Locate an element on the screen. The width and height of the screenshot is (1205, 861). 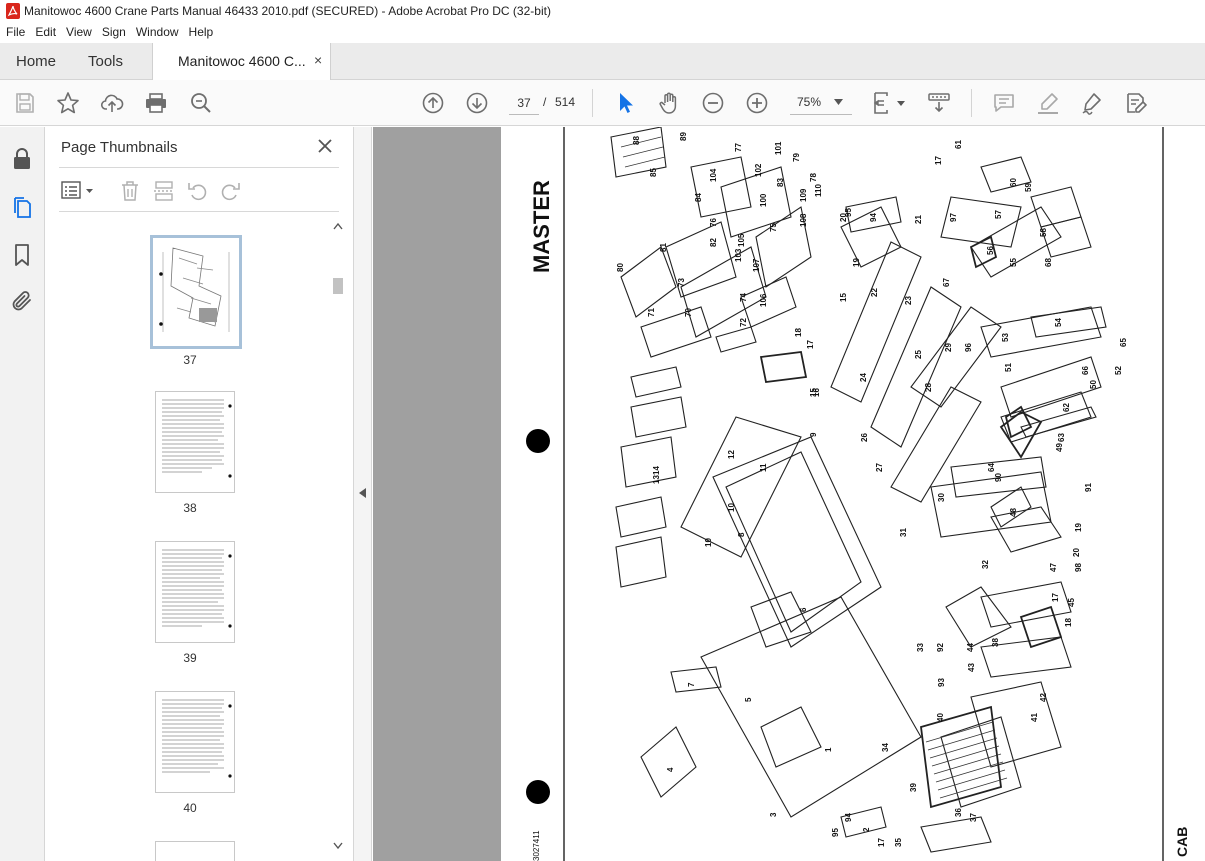
close-panel-icon is located at coordinates (325, 146).